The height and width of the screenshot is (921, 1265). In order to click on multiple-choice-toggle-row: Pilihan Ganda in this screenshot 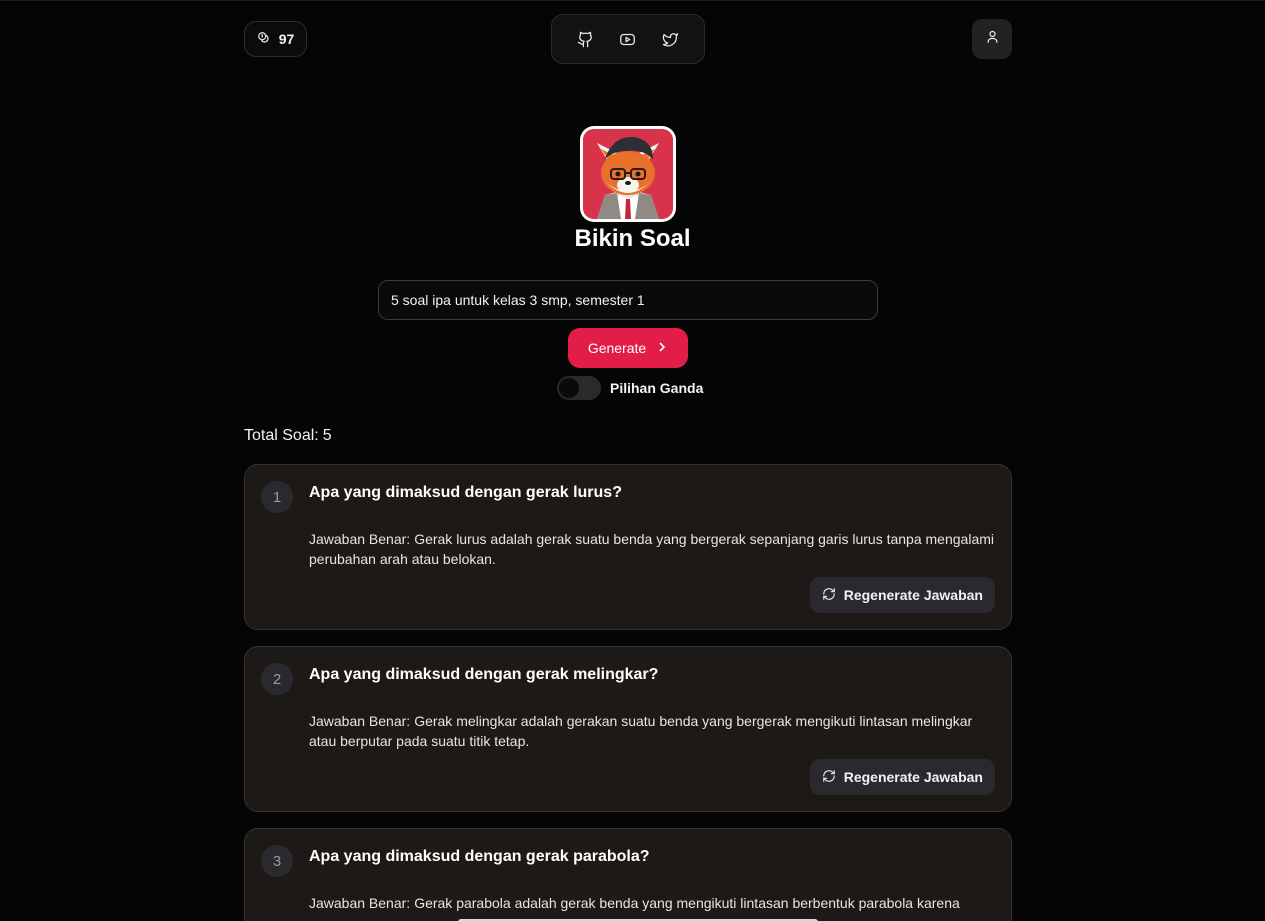, I will do `click(630, 388)`.